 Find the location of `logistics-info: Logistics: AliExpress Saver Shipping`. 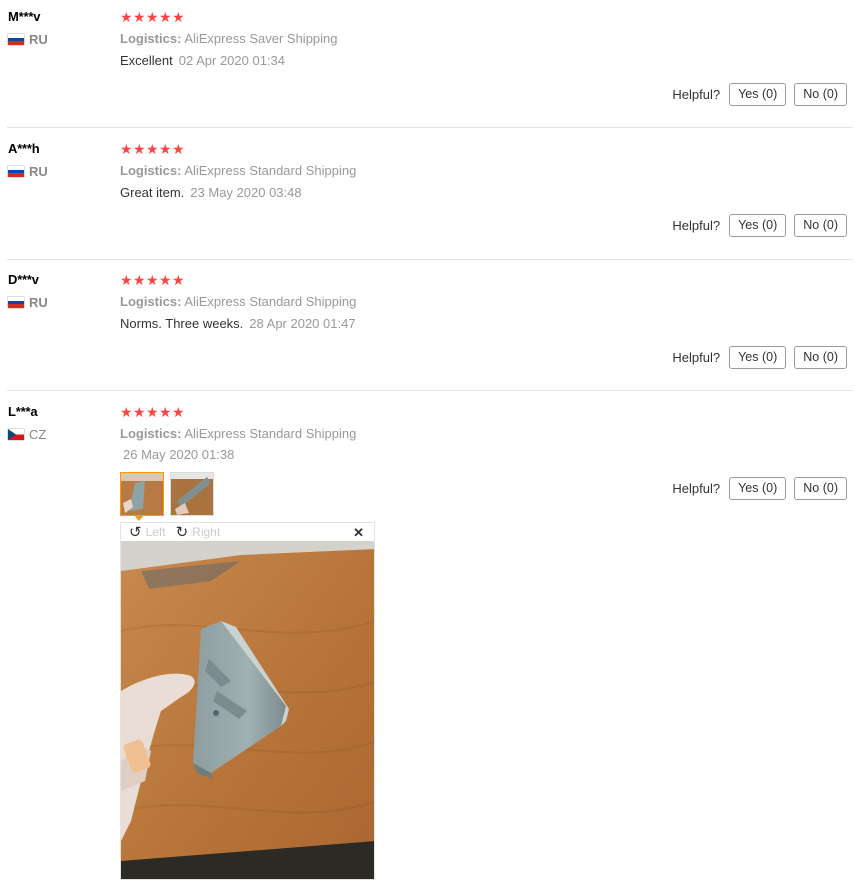

logistics-info: Logistics: AliExpress Saver Shipping is located at coordinates (229, 38).